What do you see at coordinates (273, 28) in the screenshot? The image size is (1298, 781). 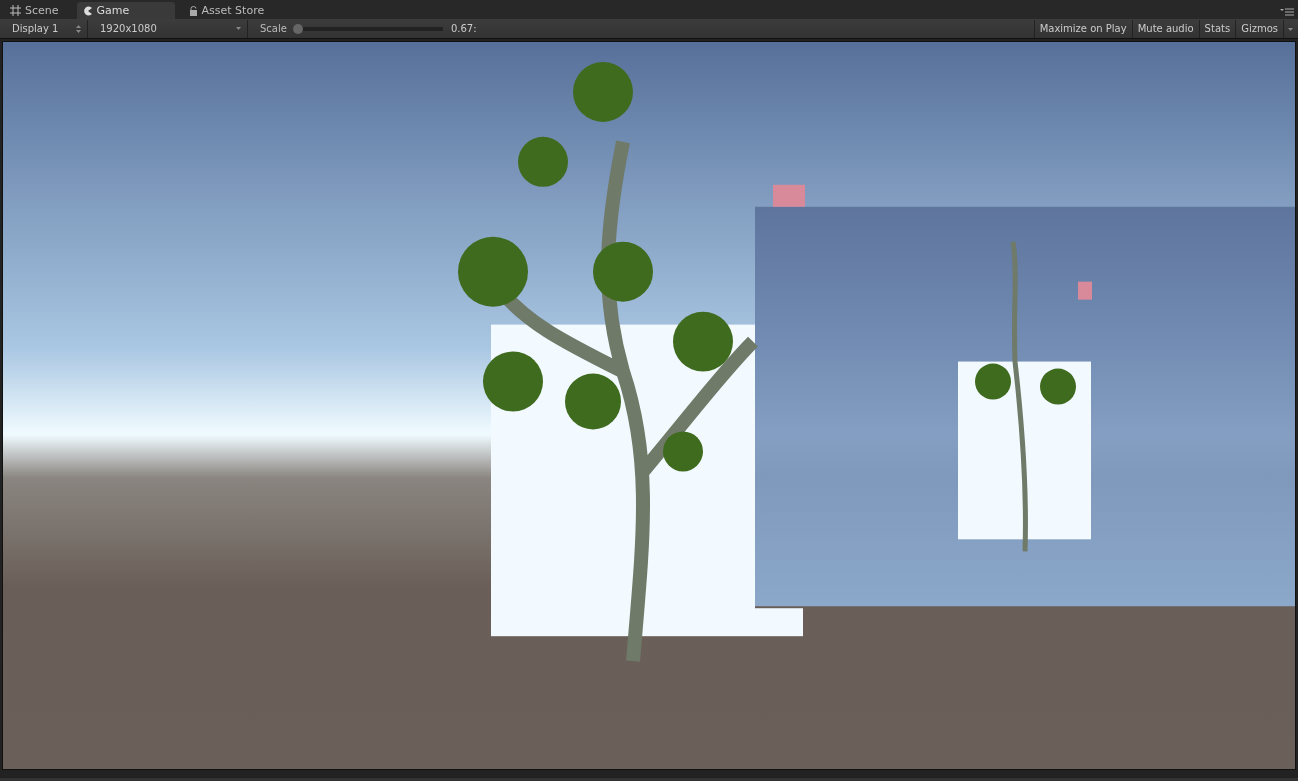 I see `scale-label: Scale` at bounding box center [273, 28].